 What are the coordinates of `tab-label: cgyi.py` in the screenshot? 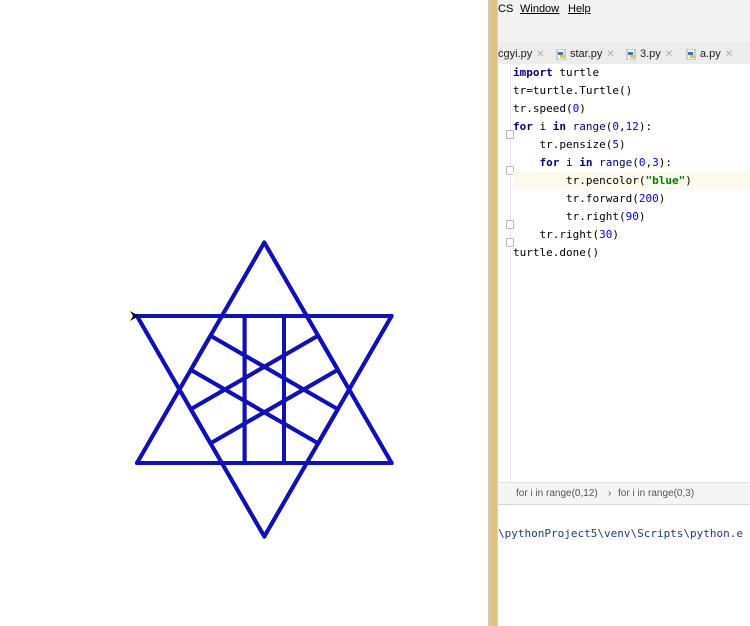 It's located at (515, 54).